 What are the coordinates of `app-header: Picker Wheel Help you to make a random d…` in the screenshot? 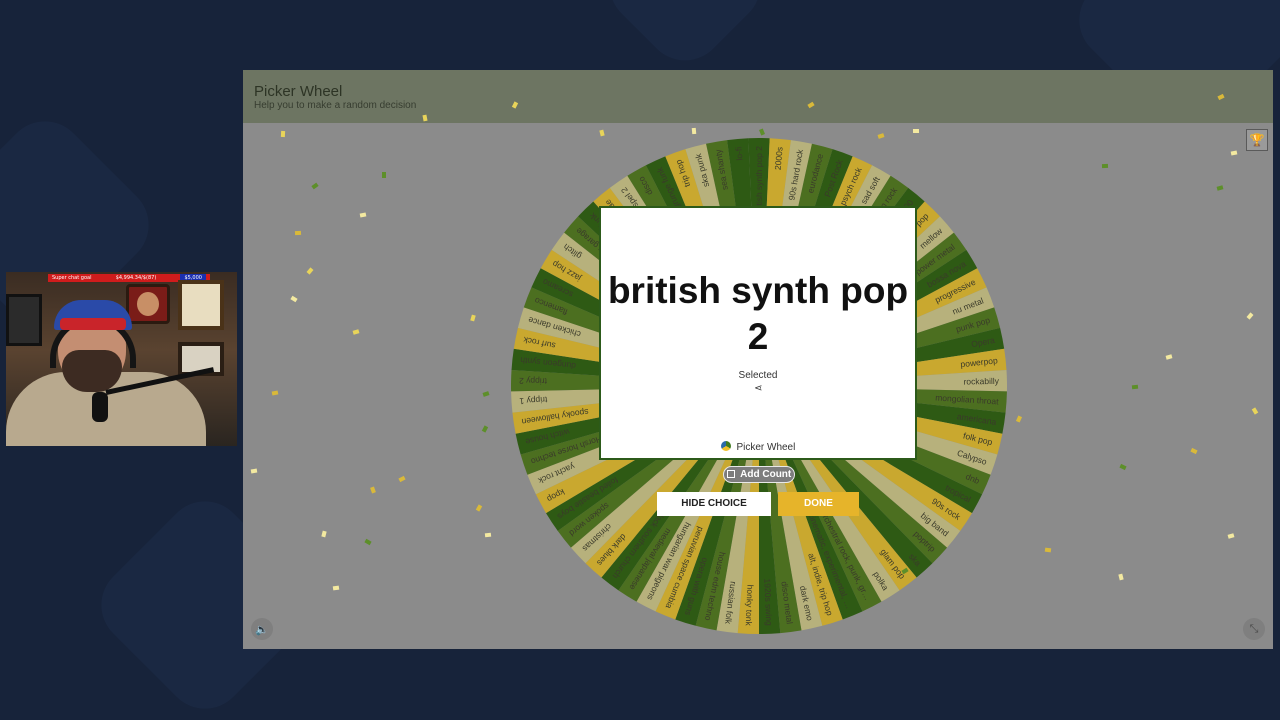 It's located at (758, 96).